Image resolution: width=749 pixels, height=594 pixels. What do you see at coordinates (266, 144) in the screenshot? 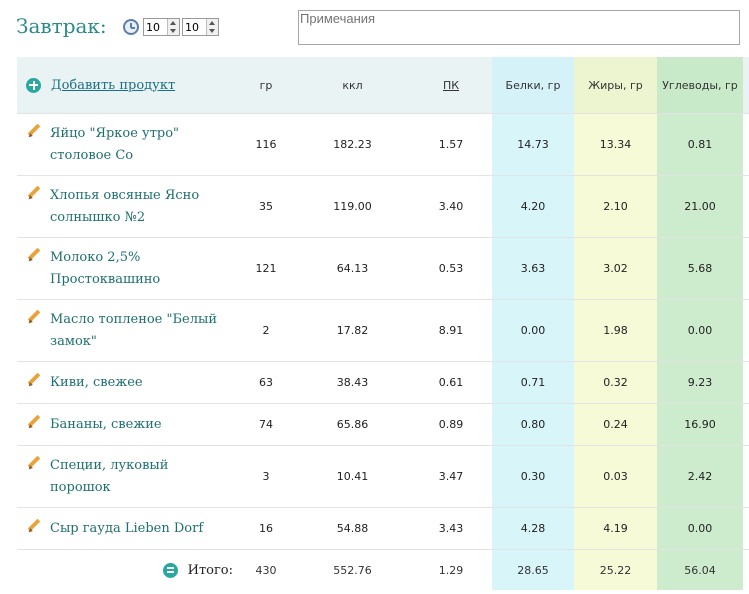
I see `cell-gr: 116` at bounding box center [266, 144].